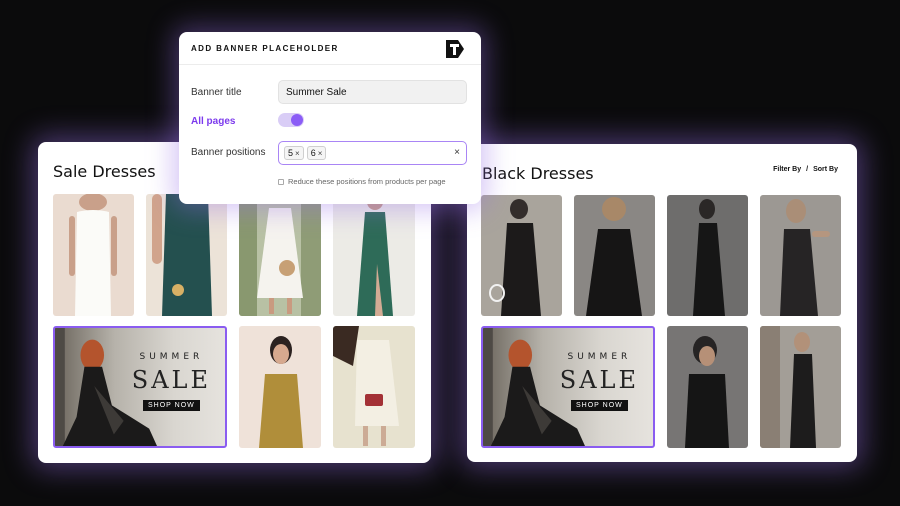 Image resolution: width=900 pixels, height=506 pixels. Describe the element at coordinates (297, 120) in the screenshot. I see `toggle-knob` at that location.